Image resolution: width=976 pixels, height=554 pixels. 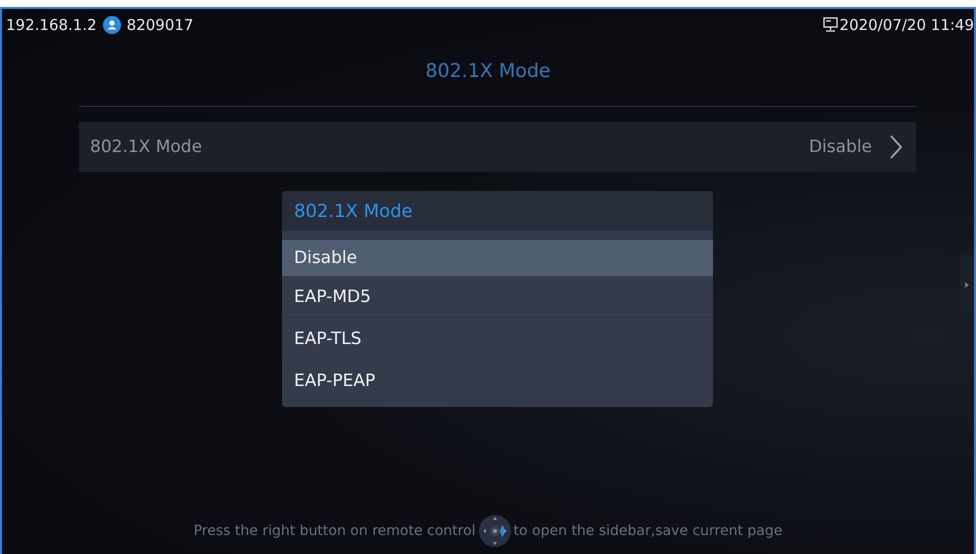 I want to click on date-time: 2020/07/20 11:49, so click(x=907, y=25).